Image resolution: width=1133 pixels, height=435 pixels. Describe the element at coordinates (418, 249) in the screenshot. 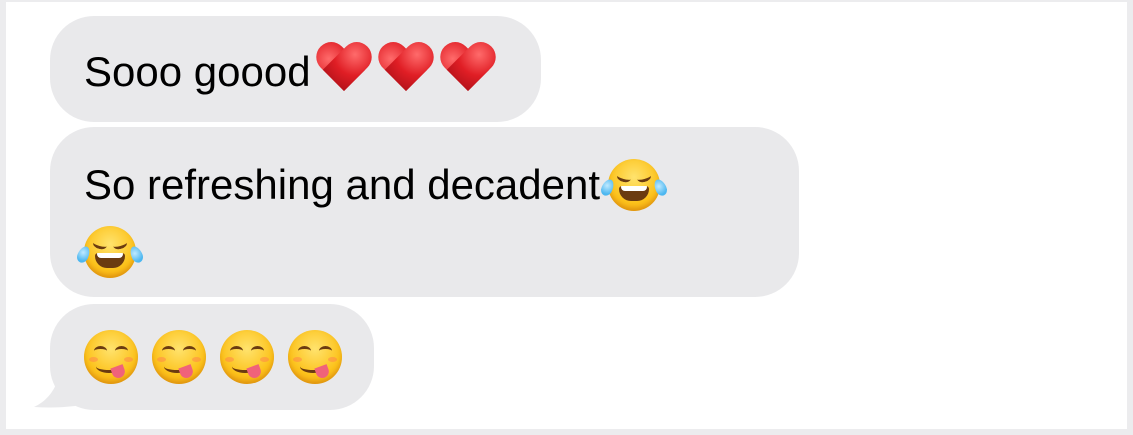

I see `message-continuation` at that location.